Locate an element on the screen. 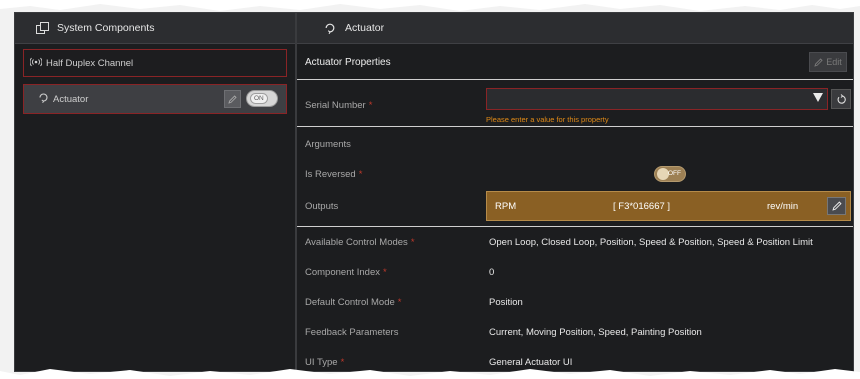 Image resolution: width=860 pixels, height=379 pixels. radio-signal-icon is located at coordinates (36, 63).